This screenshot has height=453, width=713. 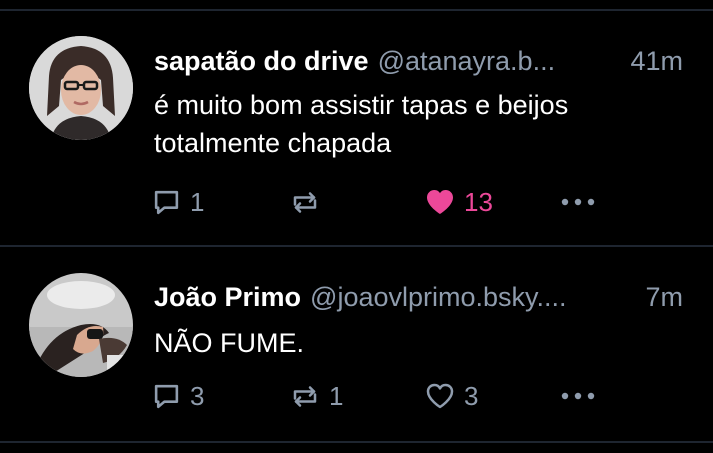 I want to click on repost-button: 1, so click(x=316, y=396).